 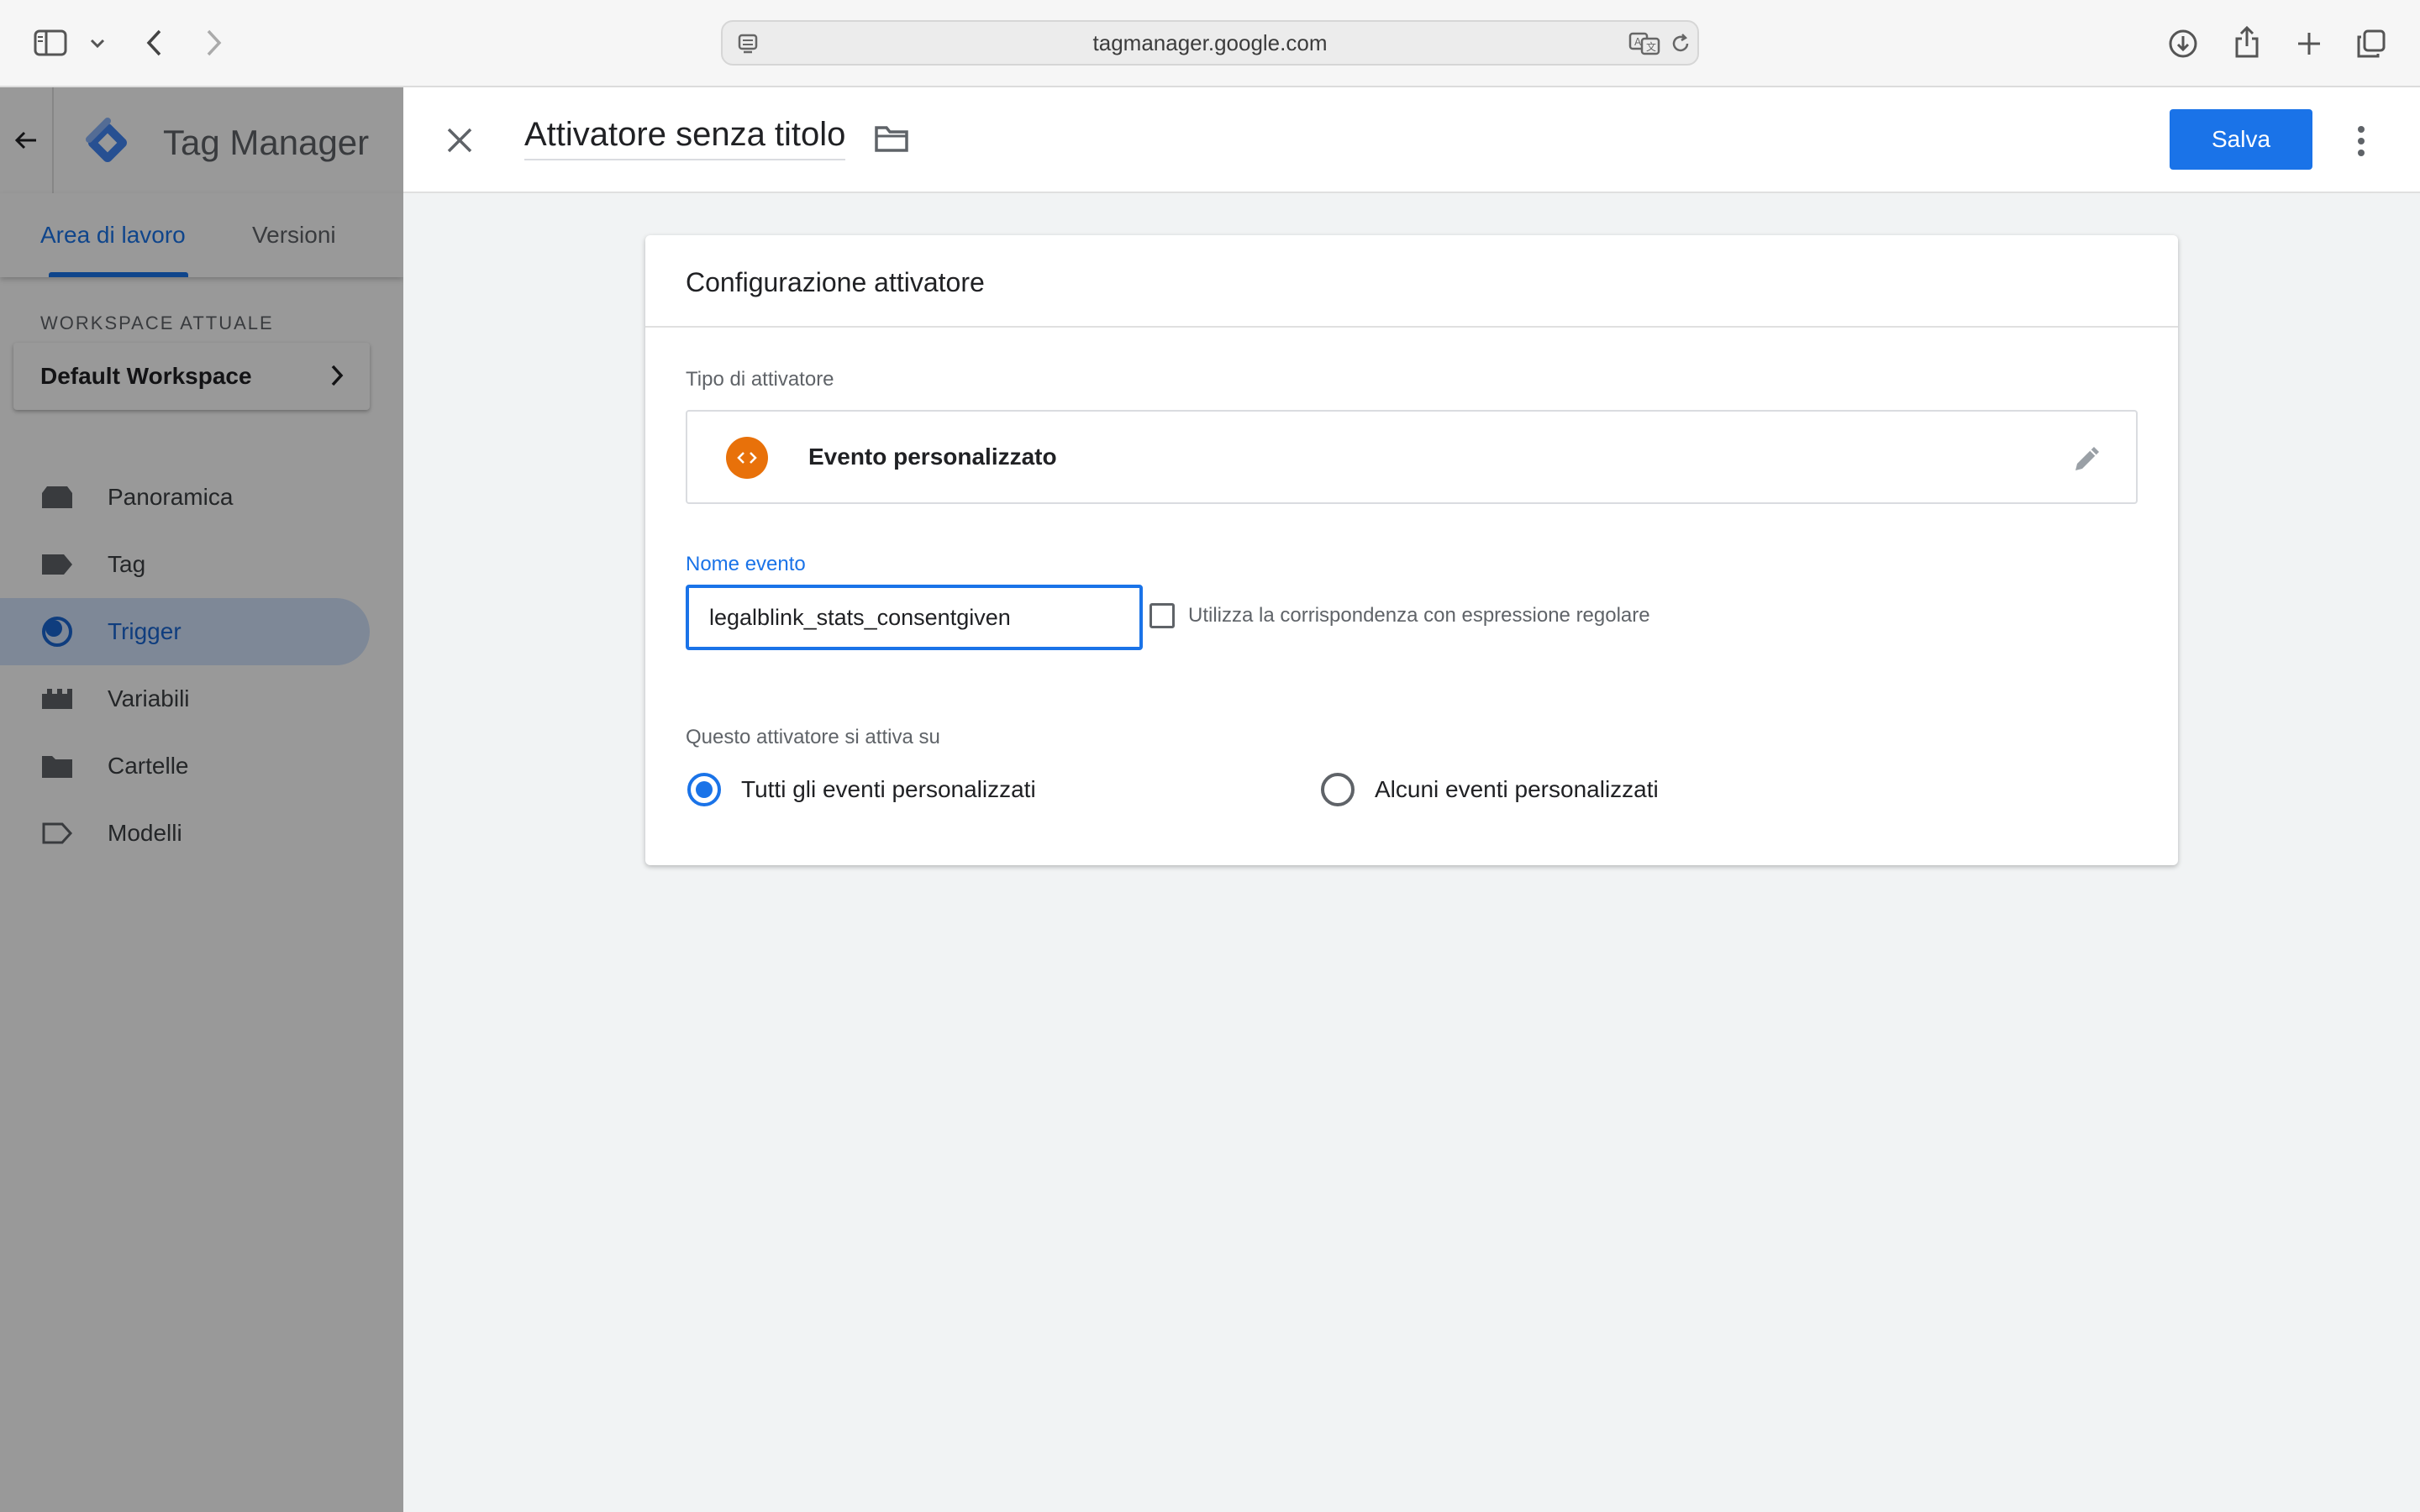 I want to click on reload-icon, so click(x=1680, y=44).